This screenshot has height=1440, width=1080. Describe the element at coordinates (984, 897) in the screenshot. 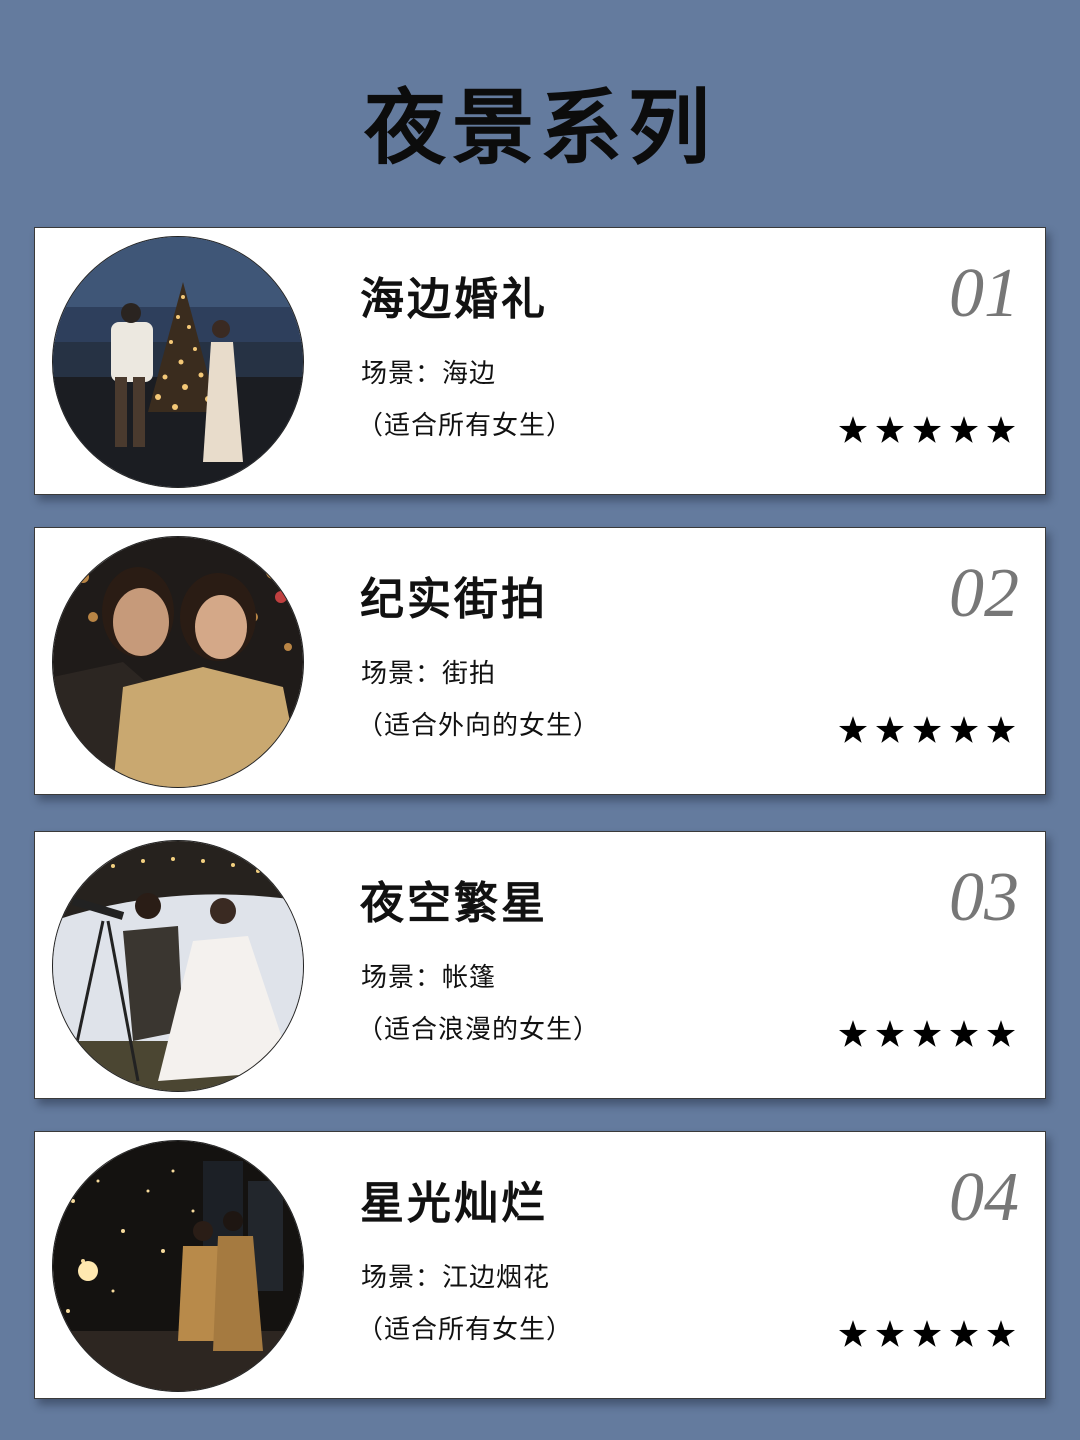

I see `card-number: 03` at that location.